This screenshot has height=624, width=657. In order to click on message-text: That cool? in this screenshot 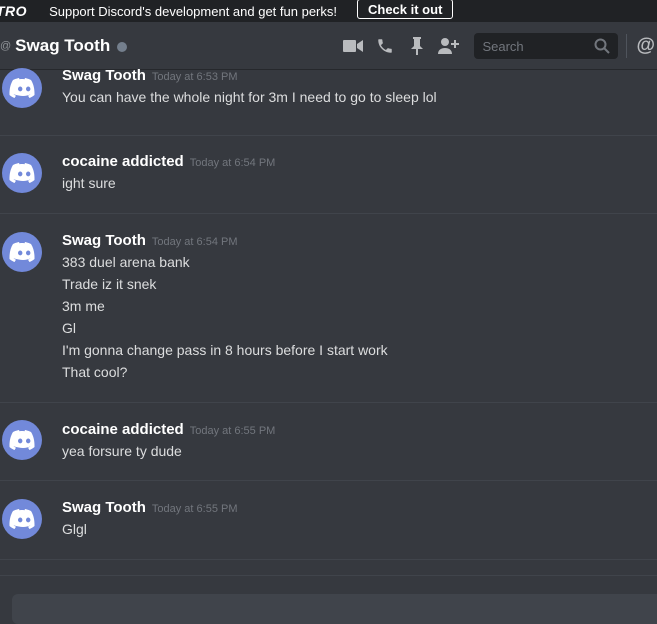, I will do `click(95, 372)`.